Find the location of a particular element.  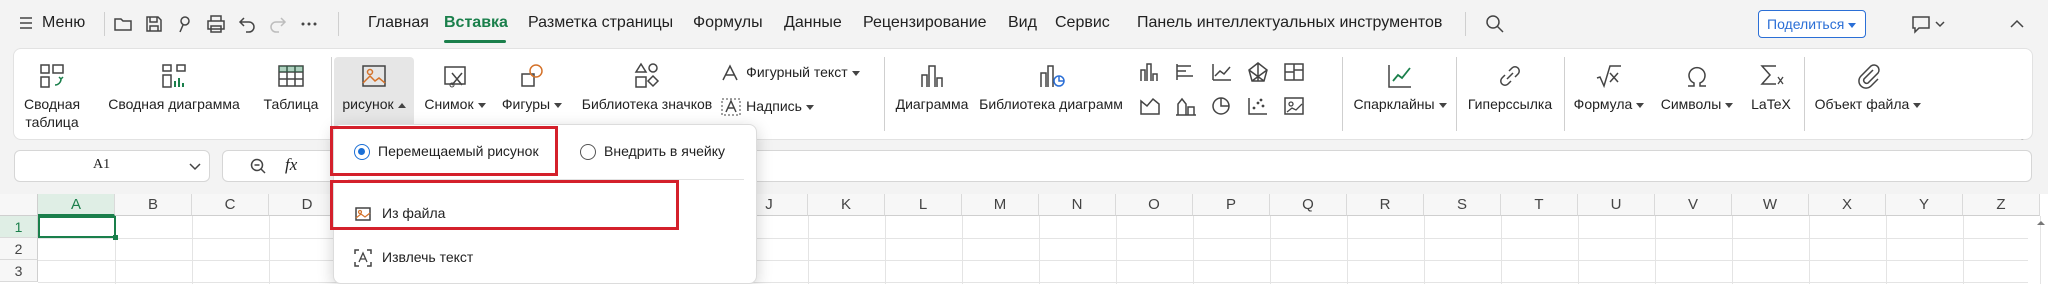

select-all-corner is located at coordinates (19, 205).